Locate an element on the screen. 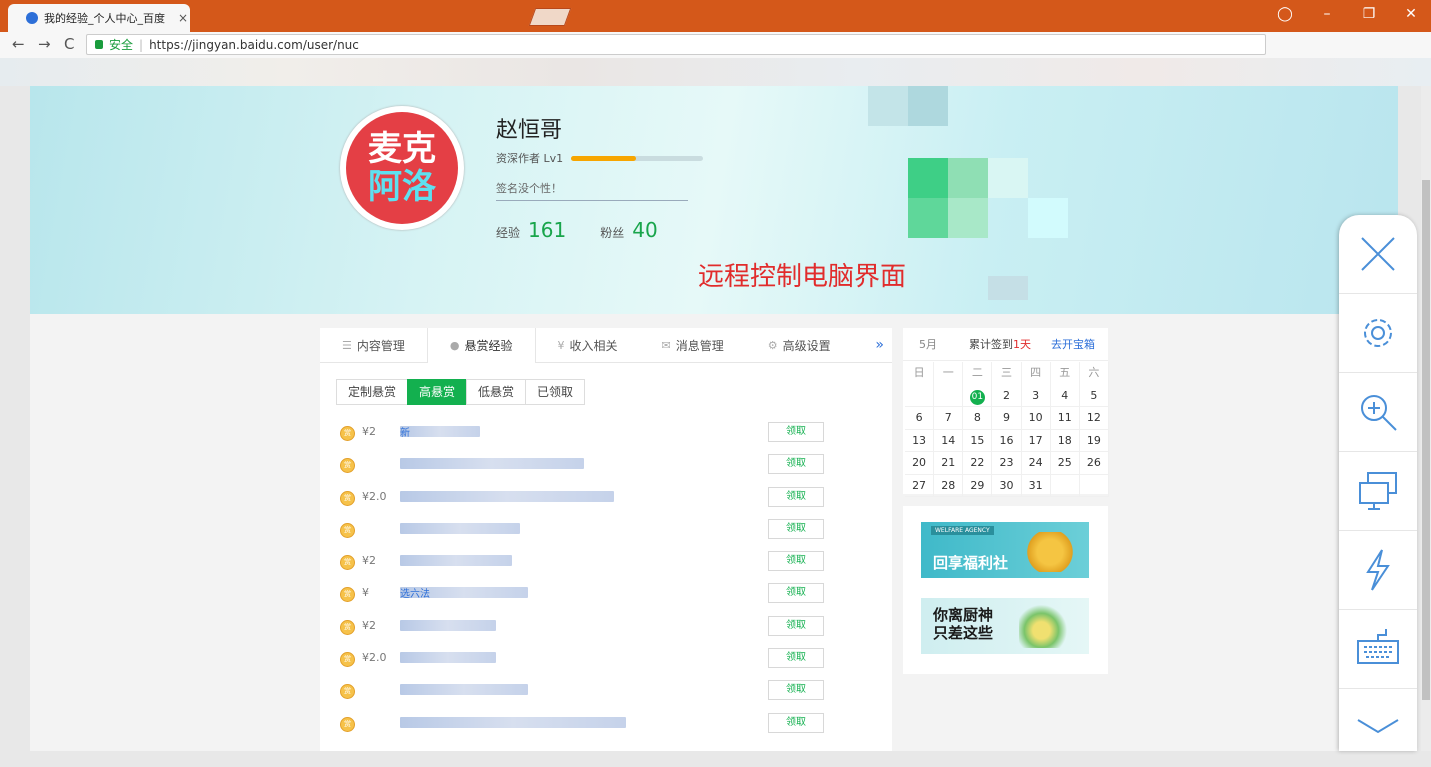 Image resolution: width=1431 pixels, height=767 pixels. calendar-day: 15 is located at coordinates (978, 440).